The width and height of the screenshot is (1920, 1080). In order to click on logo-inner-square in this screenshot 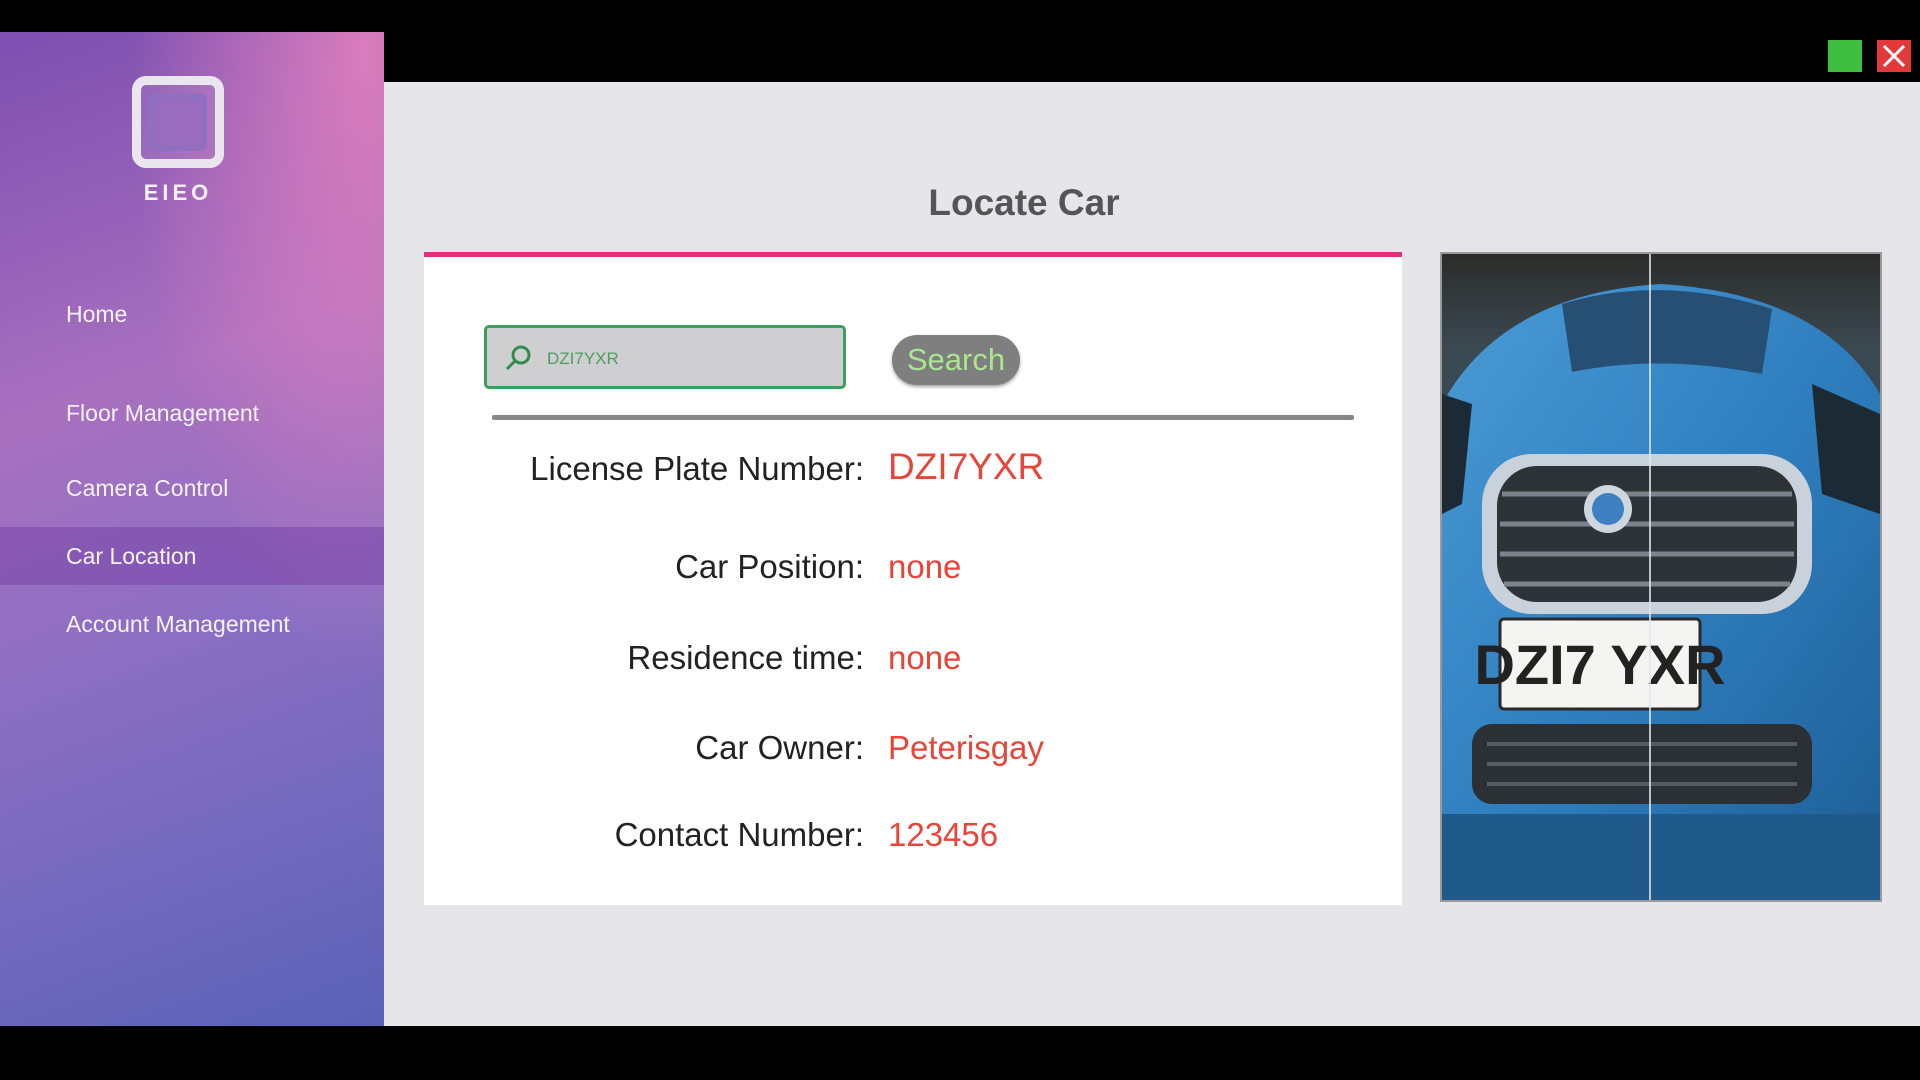, I will do `click(178, 122)`.